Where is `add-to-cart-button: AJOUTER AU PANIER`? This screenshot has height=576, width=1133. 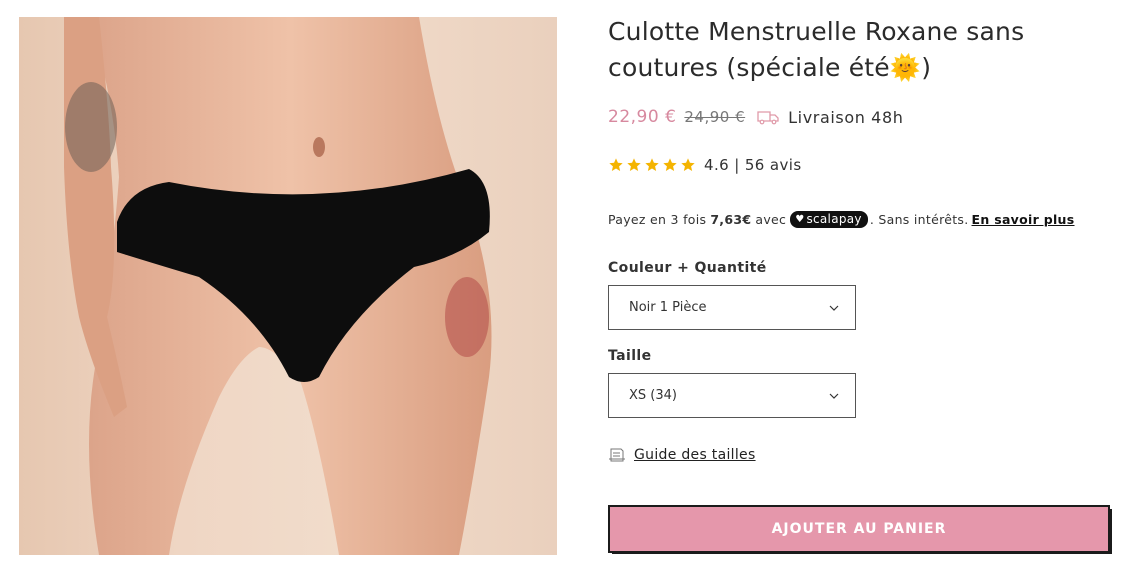 add-to-cart-button: AJOUTER AU PANIER is located at coordinates (859, 529).